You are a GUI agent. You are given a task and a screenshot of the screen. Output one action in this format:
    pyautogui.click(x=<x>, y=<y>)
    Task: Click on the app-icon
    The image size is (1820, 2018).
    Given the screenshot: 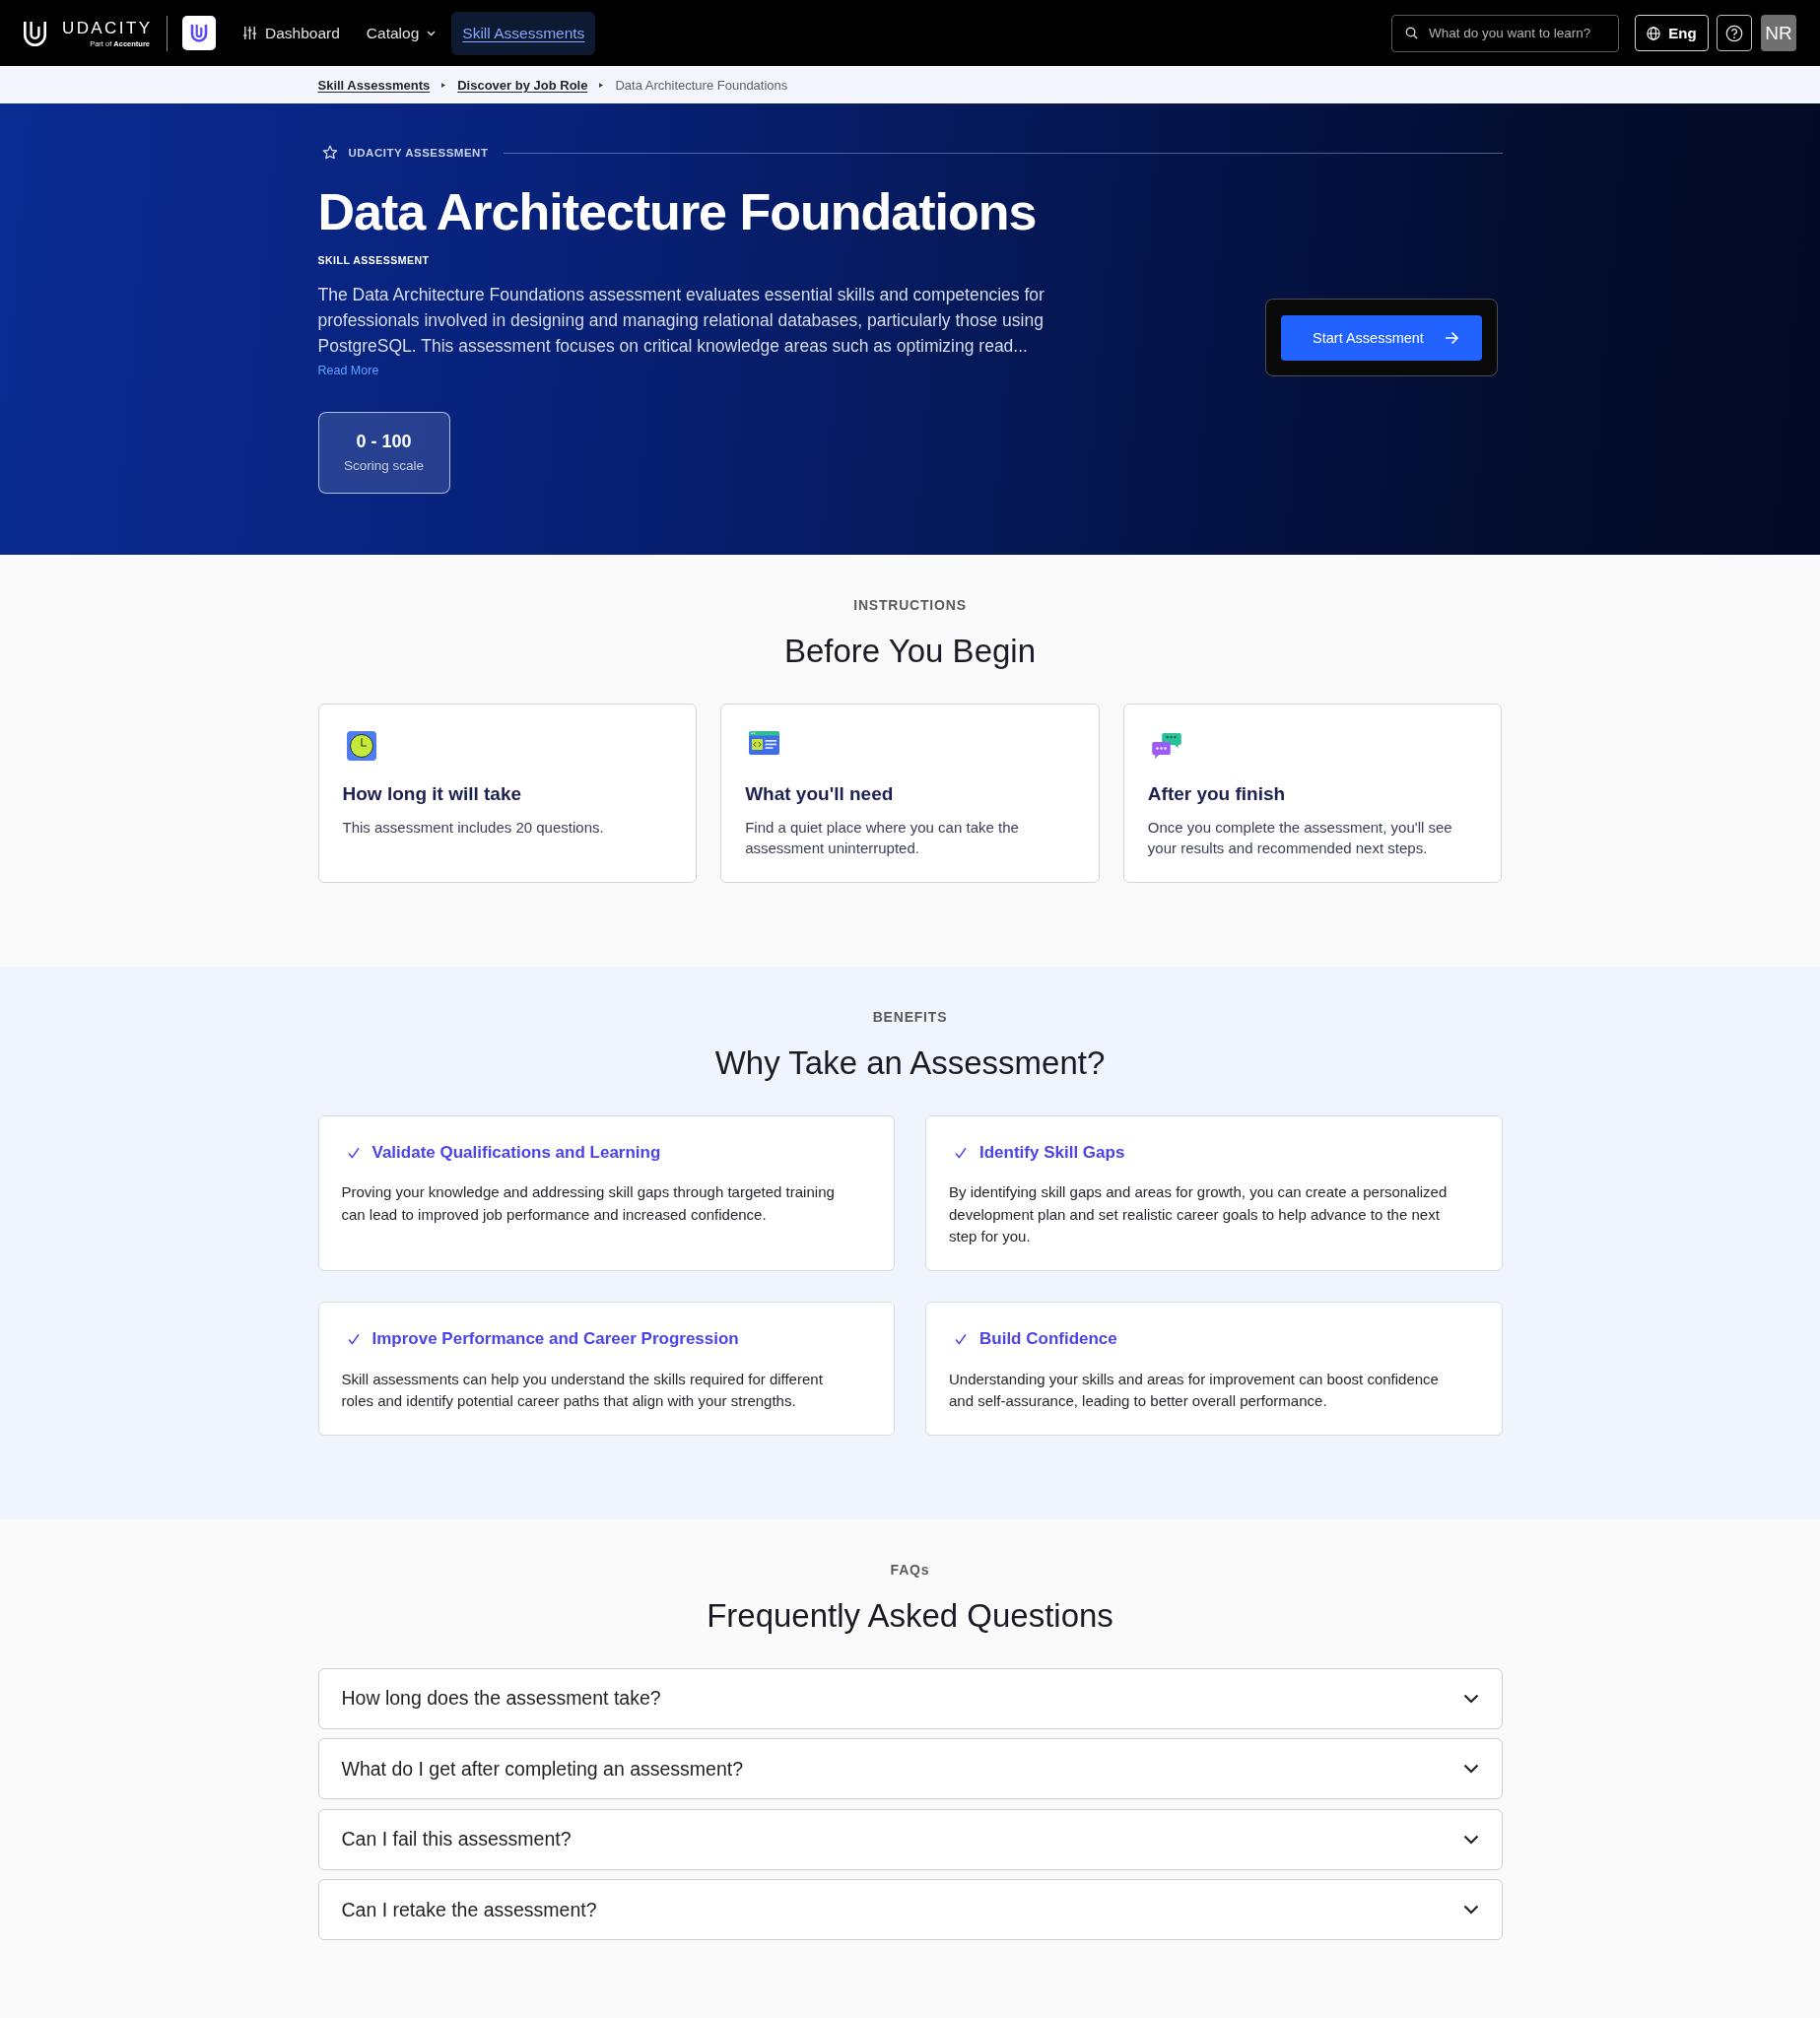 What is the action you would take?
    pyautogui.click(x=199, y=33)
    